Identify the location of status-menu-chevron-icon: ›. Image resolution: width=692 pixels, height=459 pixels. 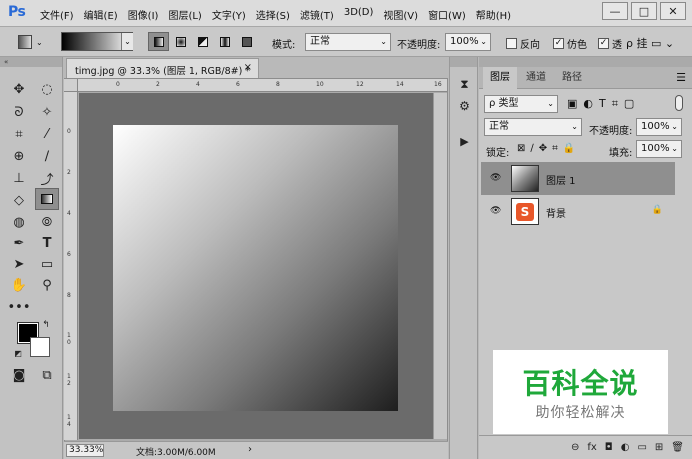
(250, 449).